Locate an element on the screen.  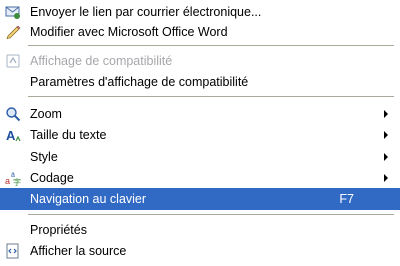
menu-item-style: Style is located at coordinates (200, 157).